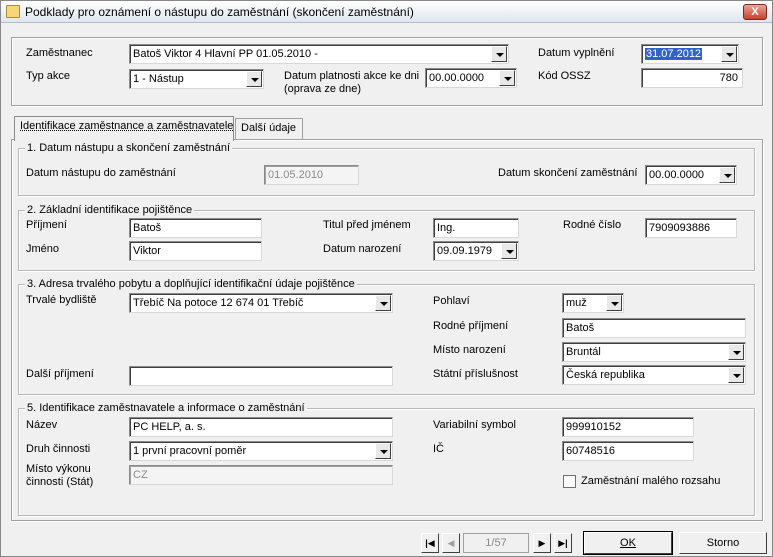 Image resolution: width=773 pixels, height=557 pixels. Describe the element at coordinates (261, 427) in the screenshot. I see `employer-name-input: PC HELP, a. s.` at that location.